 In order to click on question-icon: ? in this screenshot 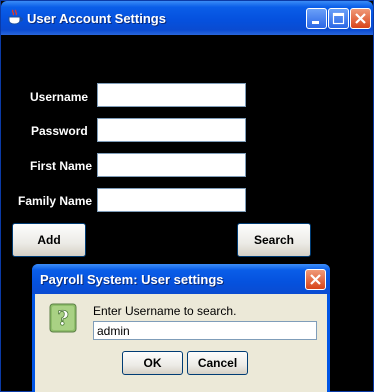, I will do `click(63, 318)`.